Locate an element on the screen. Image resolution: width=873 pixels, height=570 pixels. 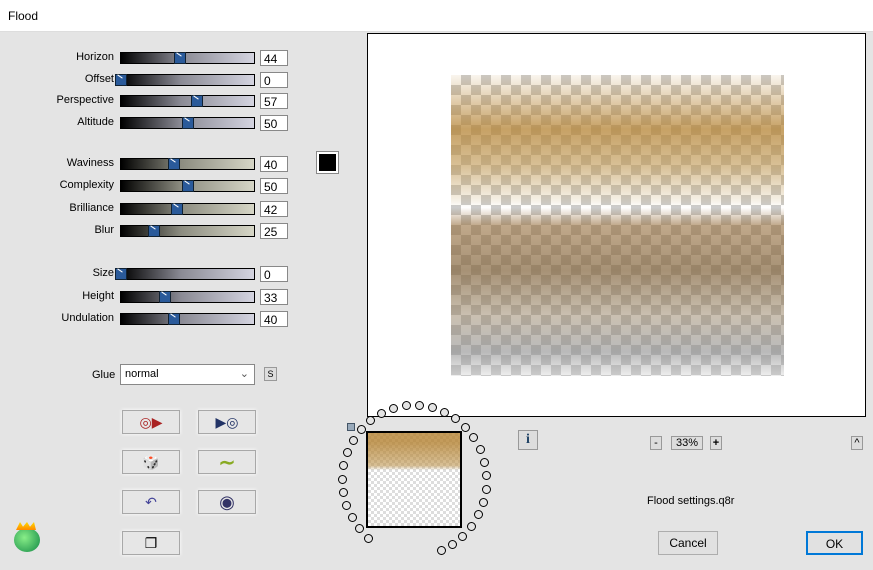
waviness-slider is located at coordinates (187, 164).